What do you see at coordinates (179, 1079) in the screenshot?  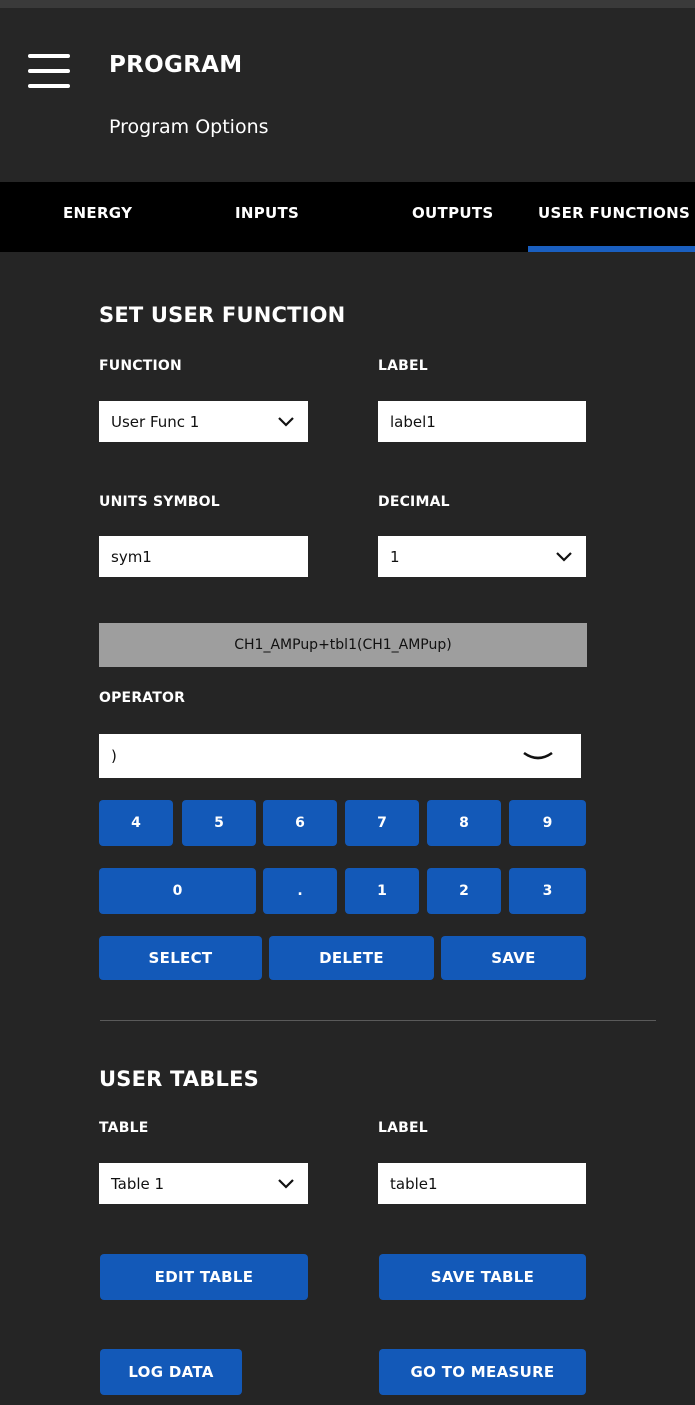 I see `user-tables-title: USER TABLES` at bounding box center [179, 1079].